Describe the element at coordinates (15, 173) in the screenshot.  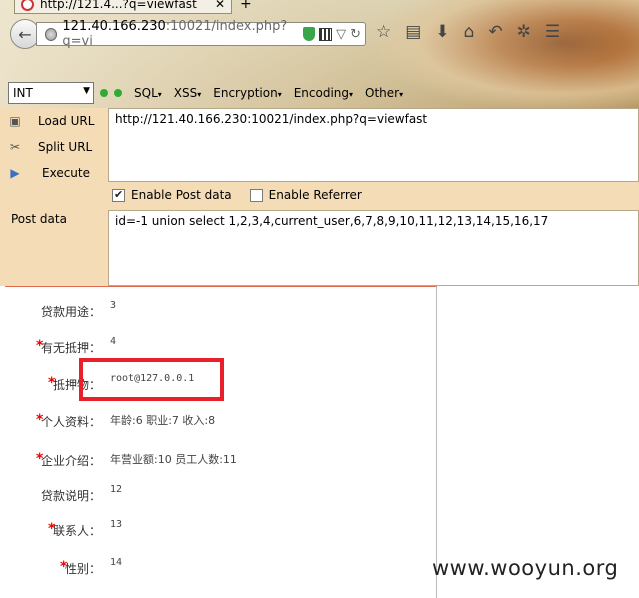
I see `play-icon: ▶` at that location.